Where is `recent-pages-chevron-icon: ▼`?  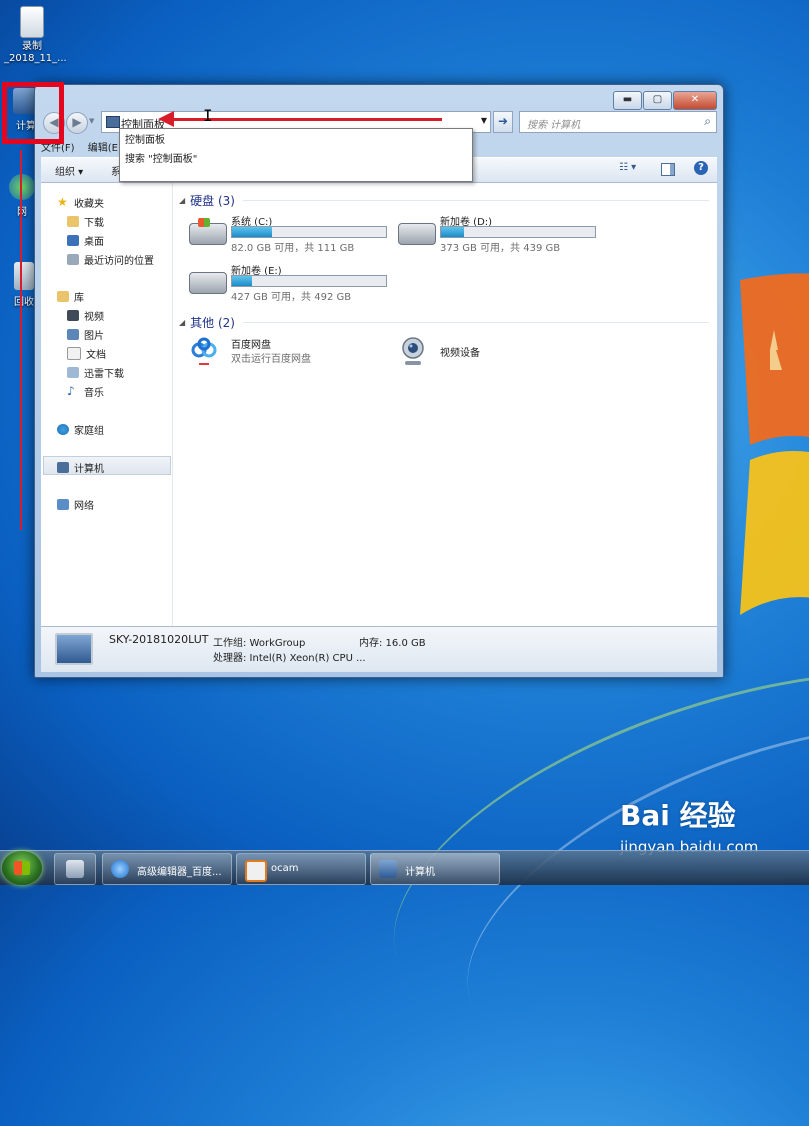 recent-pages-chevron-icon: ▼ is located at coordinates (91, 121).